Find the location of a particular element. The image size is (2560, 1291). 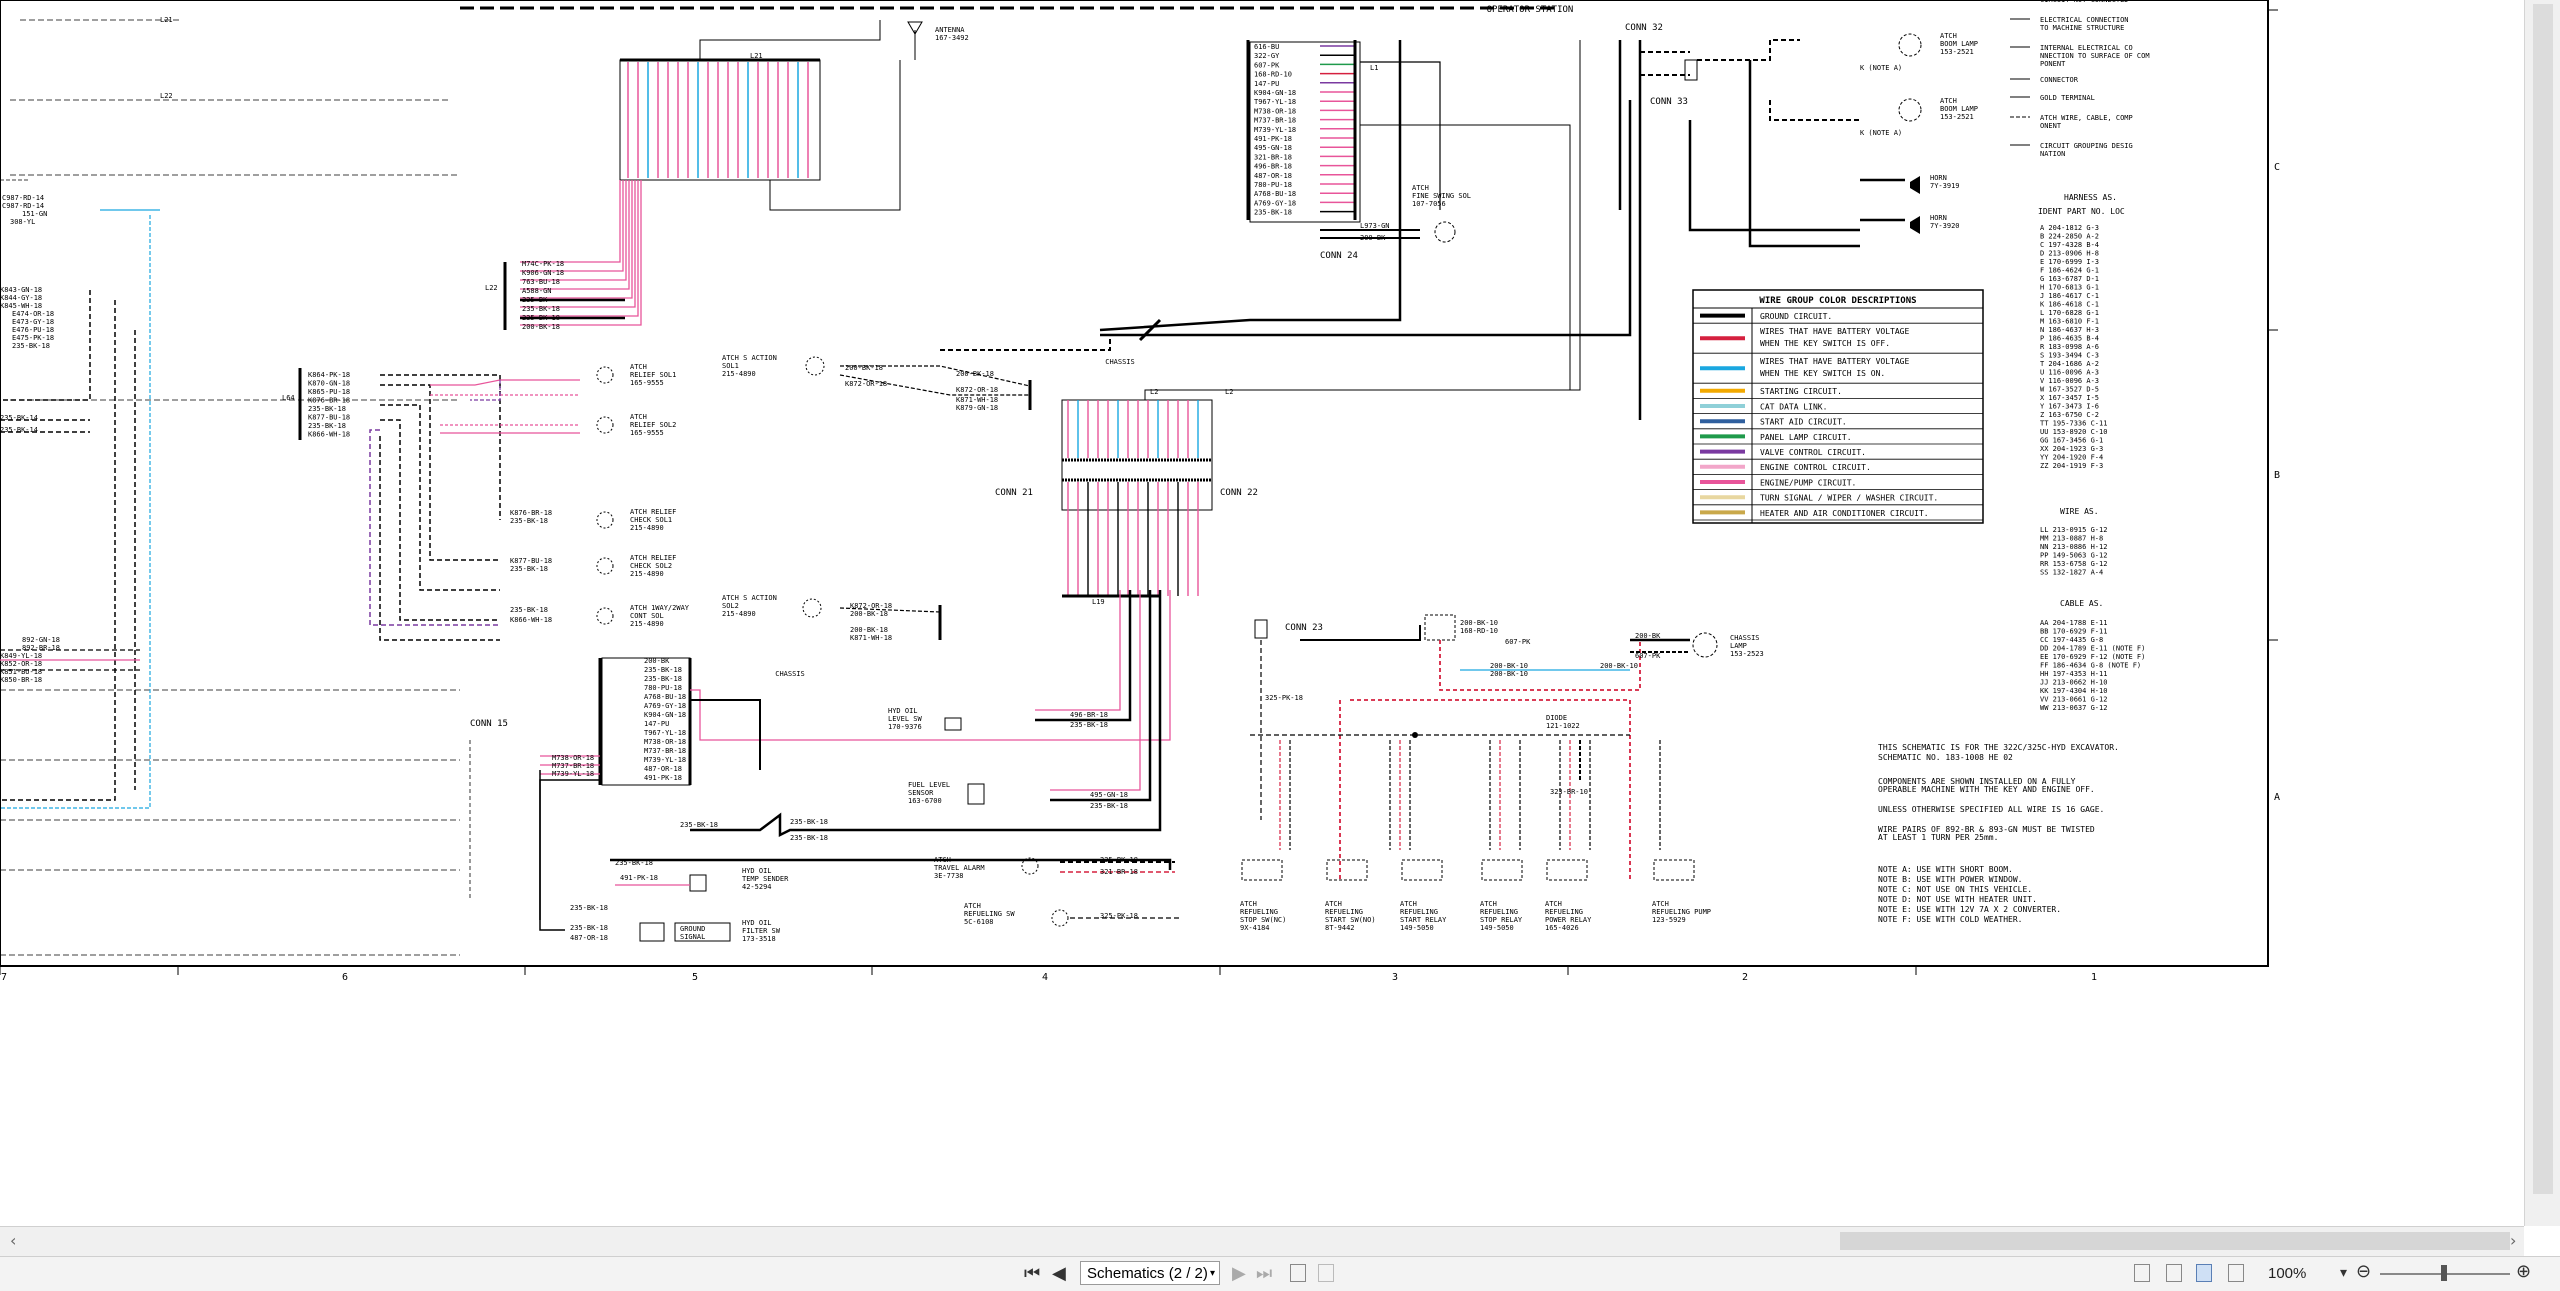

schematic-note: NOTE D: NOT USE WITH HEATER UNIT. is located at coordinates (1957, 899).